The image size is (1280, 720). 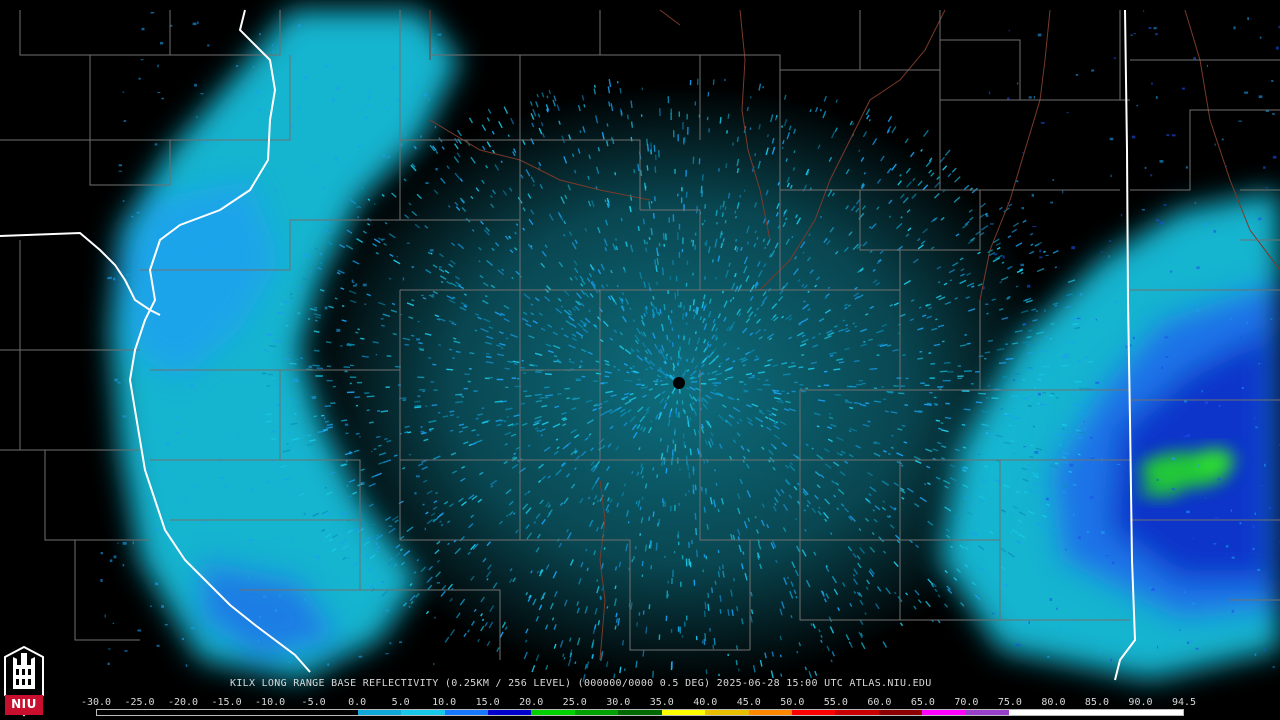 I want to click on scale-label: -20.0, so click(x=183, y=702).